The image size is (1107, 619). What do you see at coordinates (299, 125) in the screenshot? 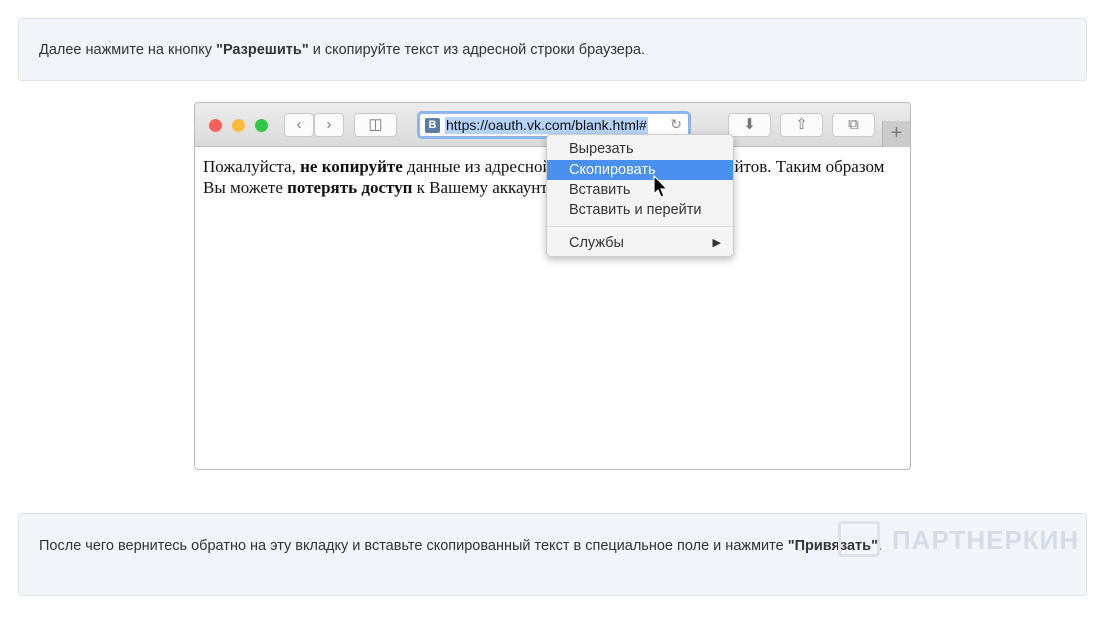
I see `back-icon: ‹` at bounding box center [299, 125].